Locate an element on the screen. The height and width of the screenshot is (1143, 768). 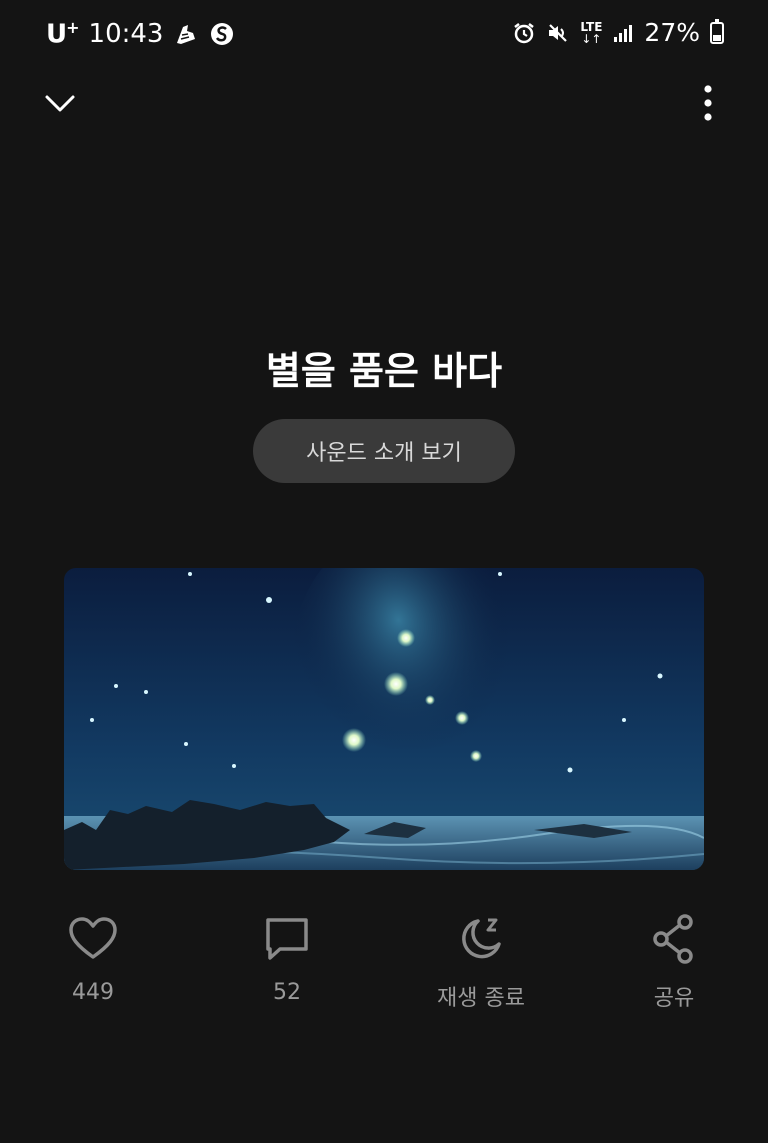
network-type-label: LTE ↓↑ is located at coordinates (591, 32).